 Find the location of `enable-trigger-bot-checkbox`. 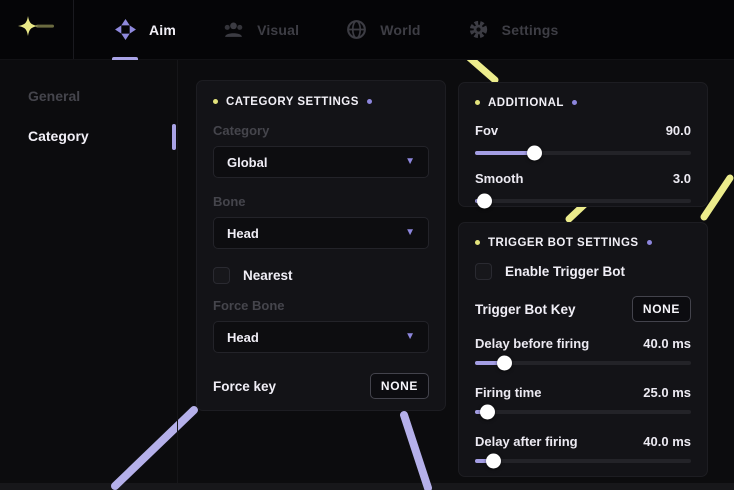

enable-trigger-bot-checkbox is located at coordinates (483, 271).